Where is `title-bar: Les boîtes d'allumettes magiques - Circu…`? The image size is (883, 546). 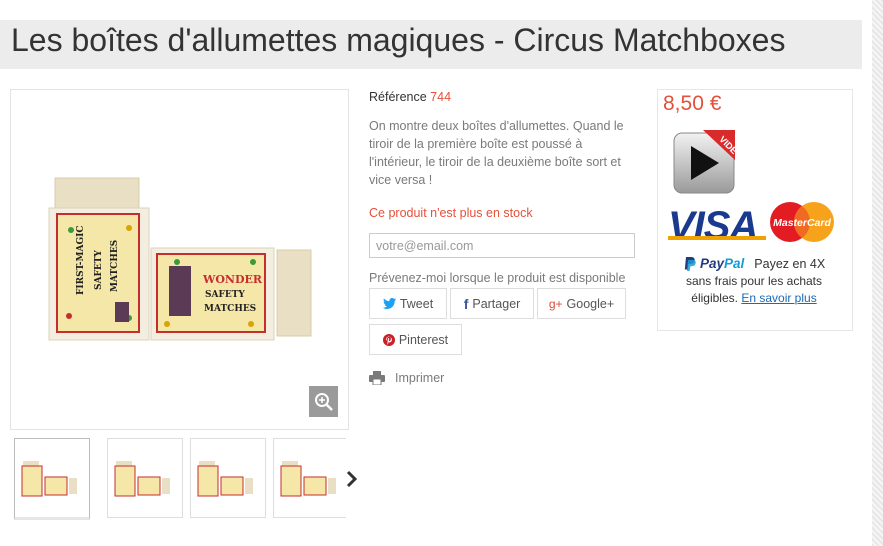 title-bar: Les boîtes d'allumettes magiques - Circu… is located at coordinates (431, 44).